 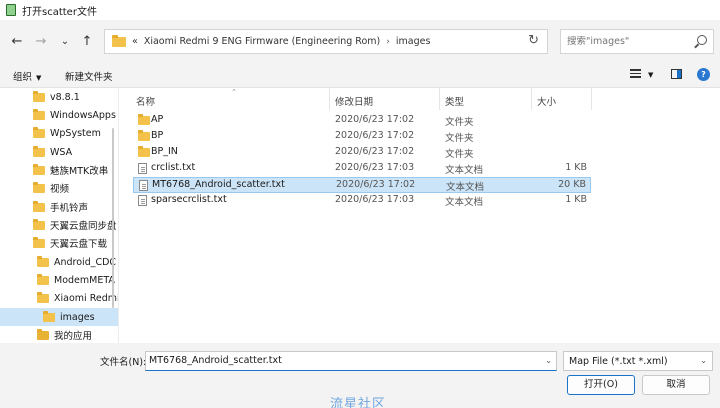 What do you see at coordinates (59, 317) in the screenshot?
I see `sidebar-item-images: images` at bounding box center [59, 317].